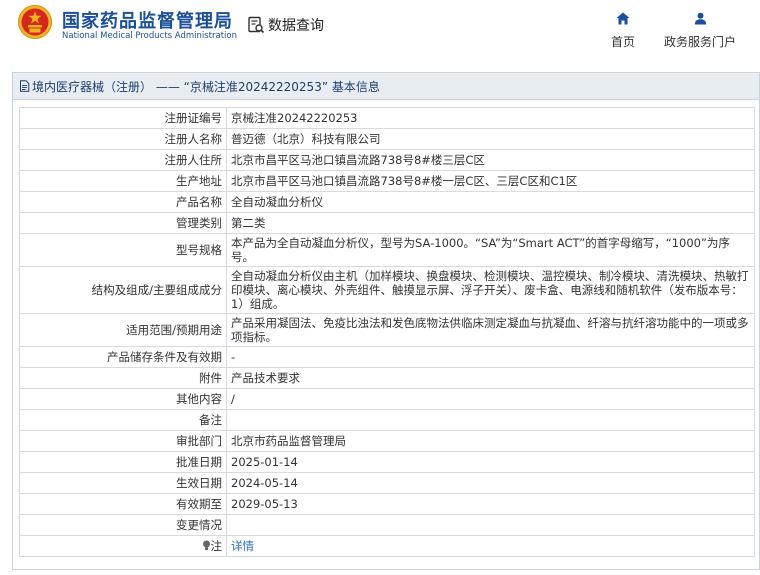 The image size is (760, 575). What do you see at coordinates (35, 22) in the screenshot?
I see `national-emblem-icon` at bounding box center [35, 22].